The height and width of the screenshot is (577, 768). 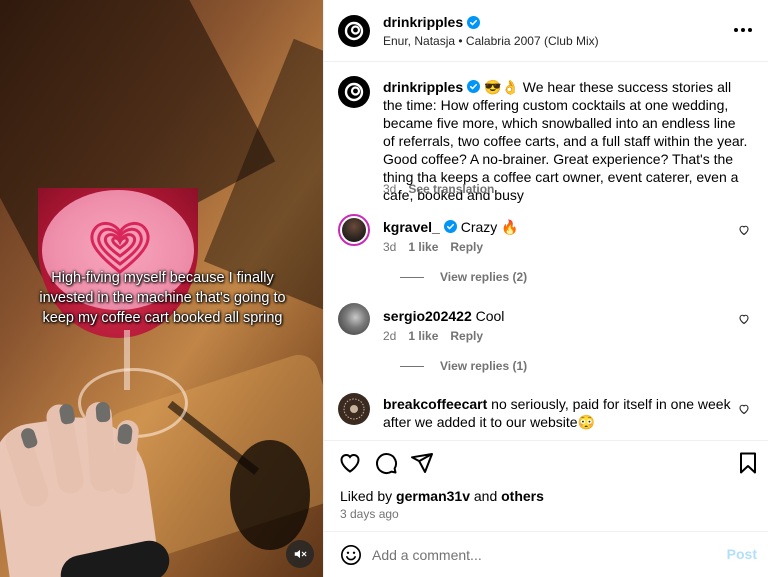 What do you see at coordinates (270, 495) in the screenshot?
I see `glass-shadow` at bounding box center [270, 495].